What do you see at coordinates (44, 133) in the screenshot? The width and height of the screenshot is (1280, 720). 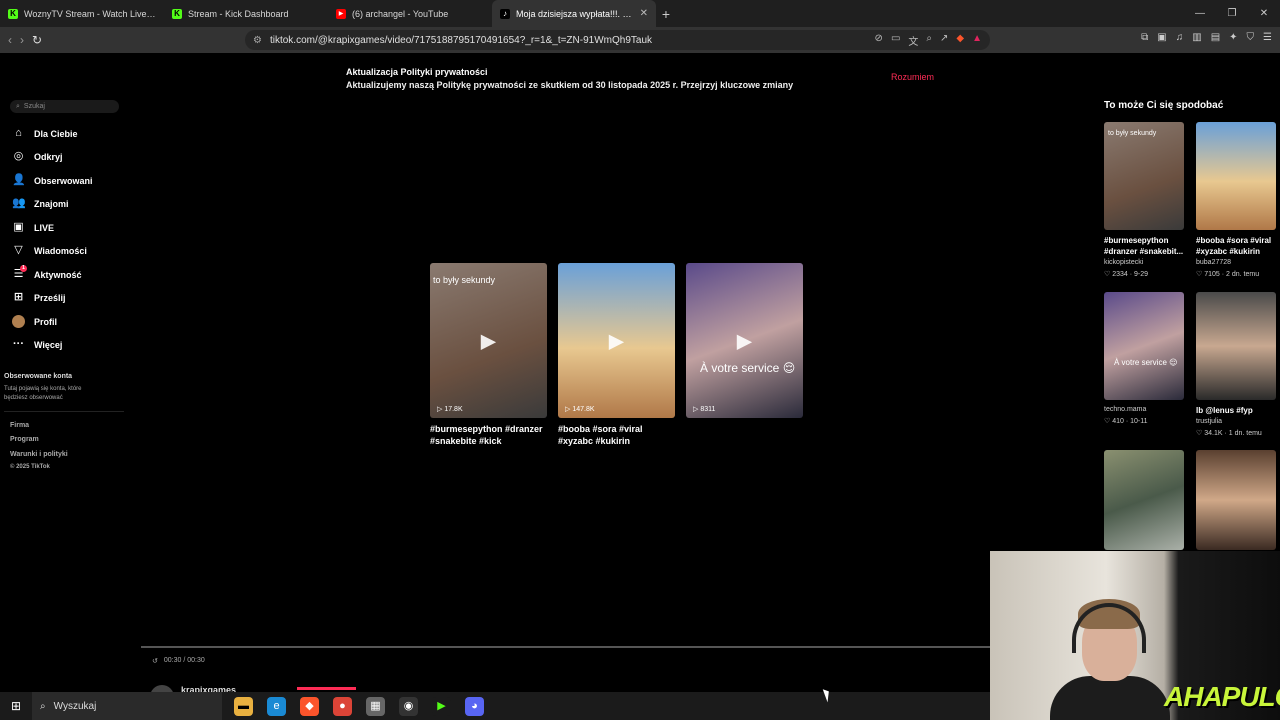 I see `sidebar-item-for-you: ⌂ Dla Ciebie` at bounding box center [44, 133].